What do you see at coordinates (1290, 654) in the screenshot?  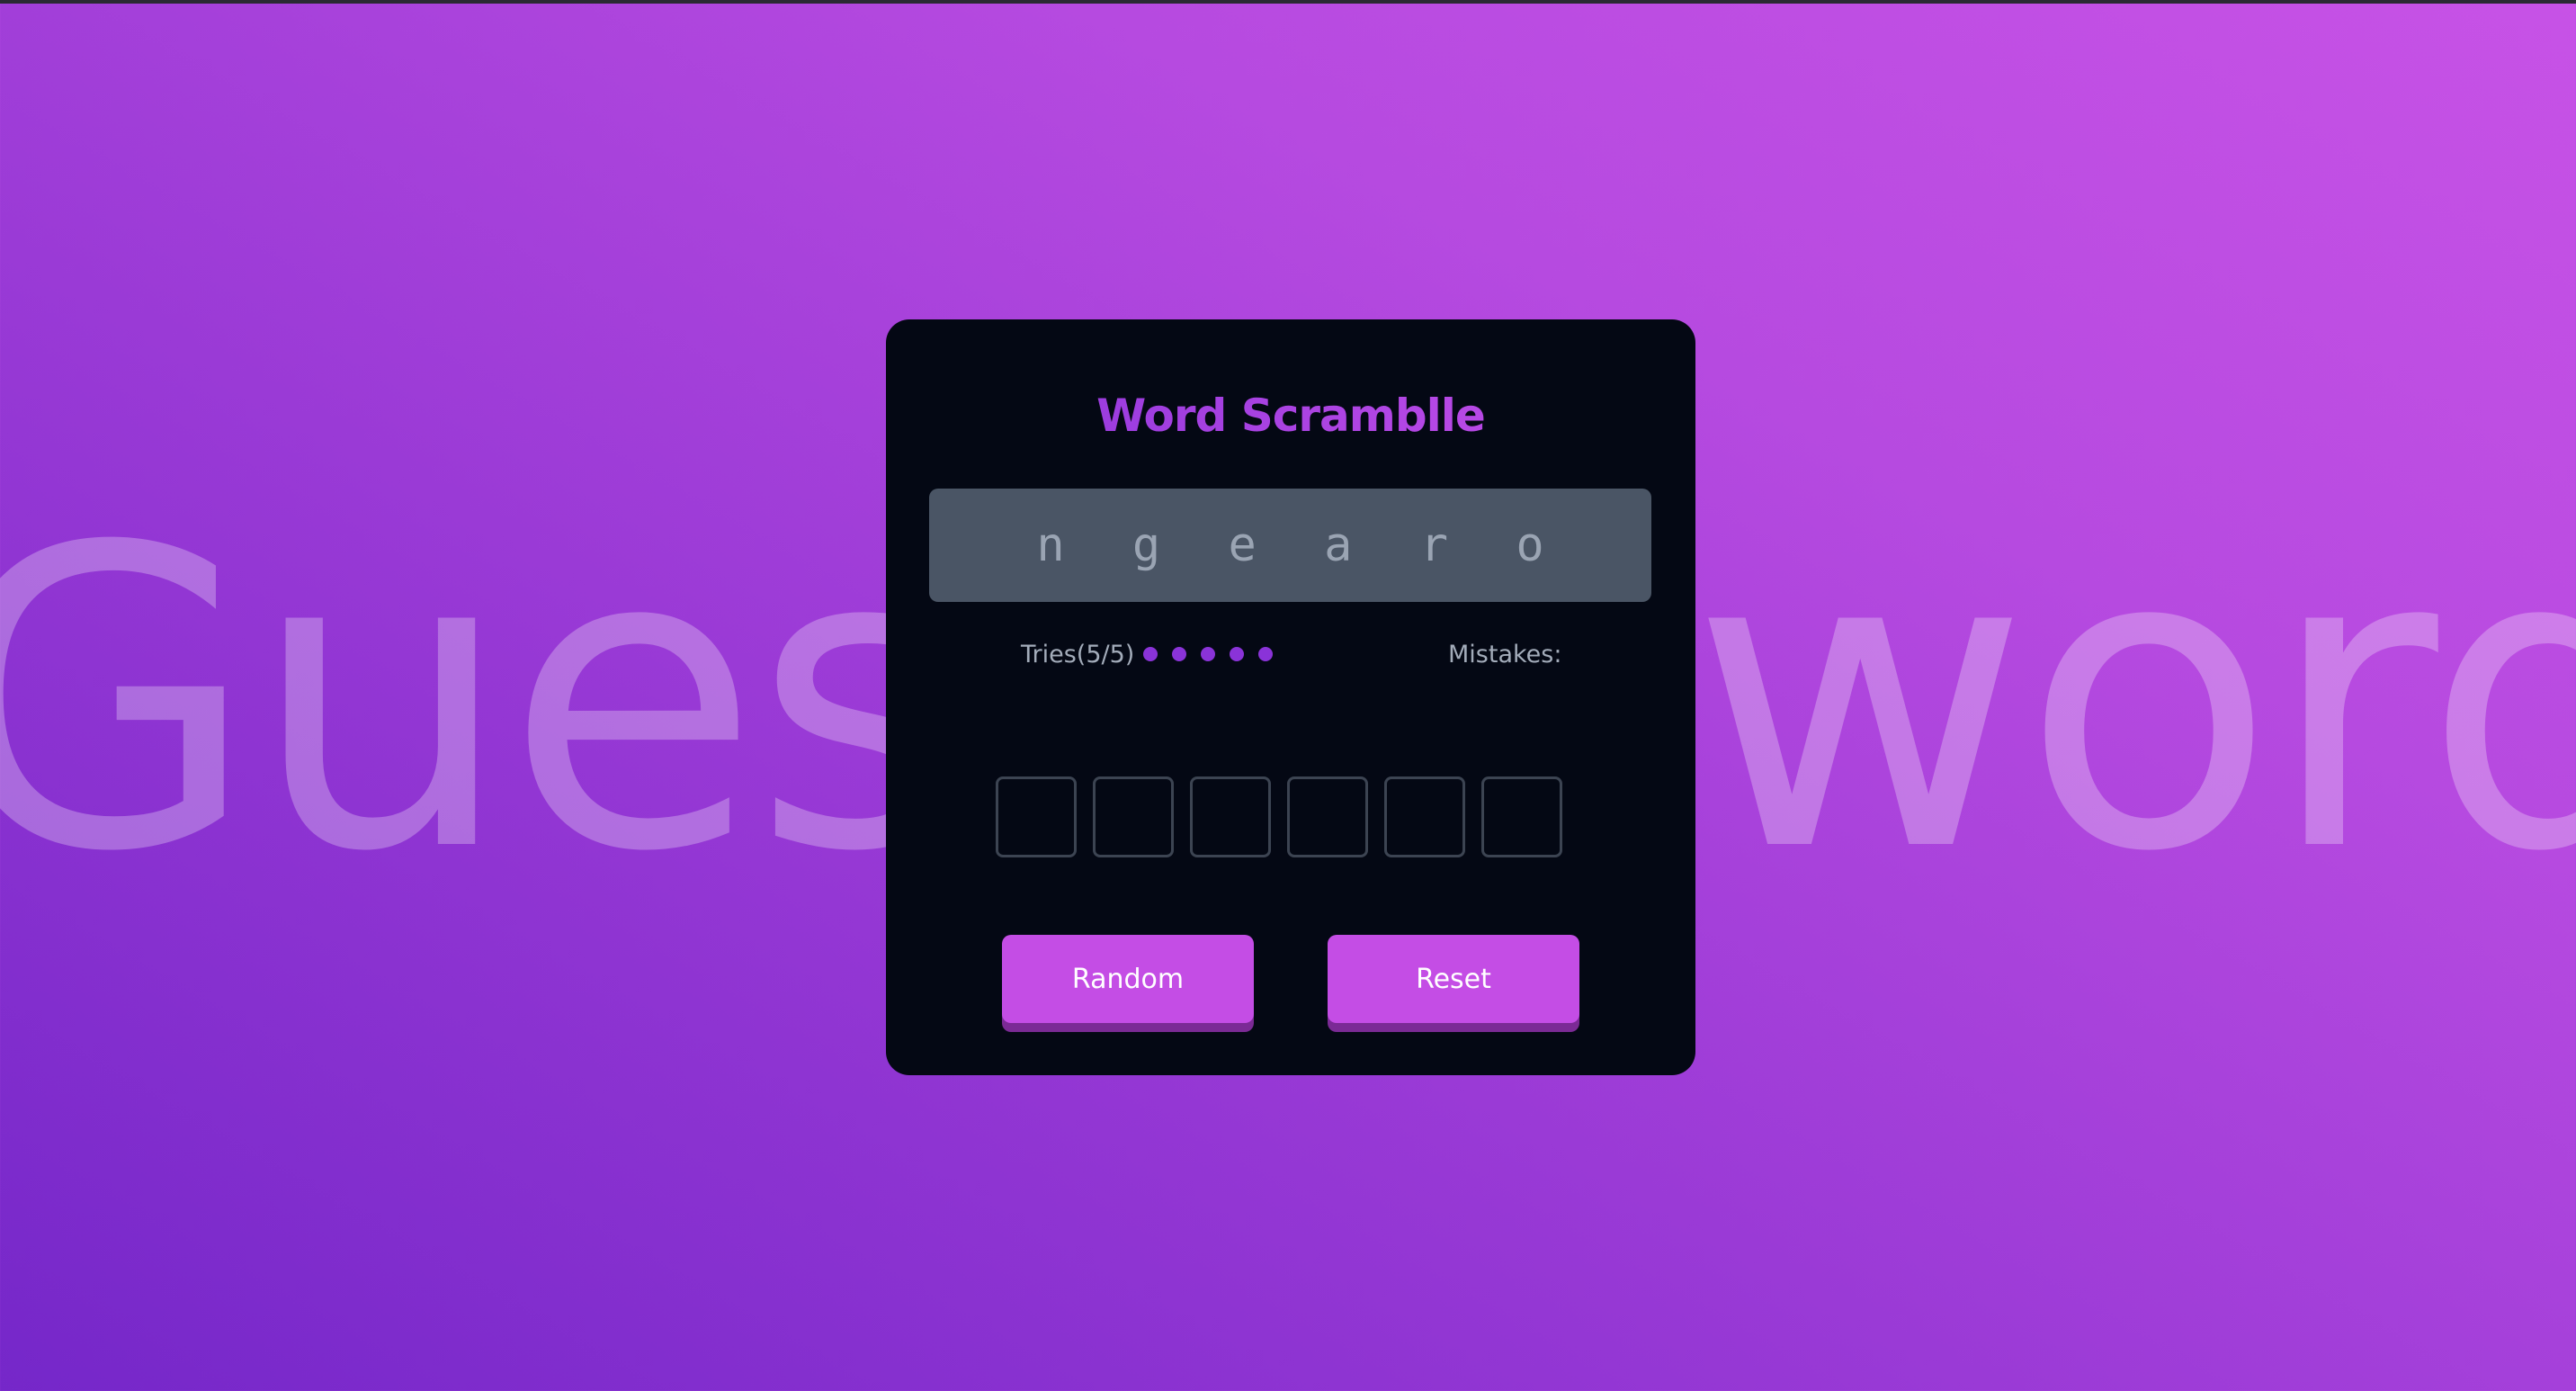 I see `status-row: Tries(5/5) Mistakes:` at bounding box center [1290, 654].